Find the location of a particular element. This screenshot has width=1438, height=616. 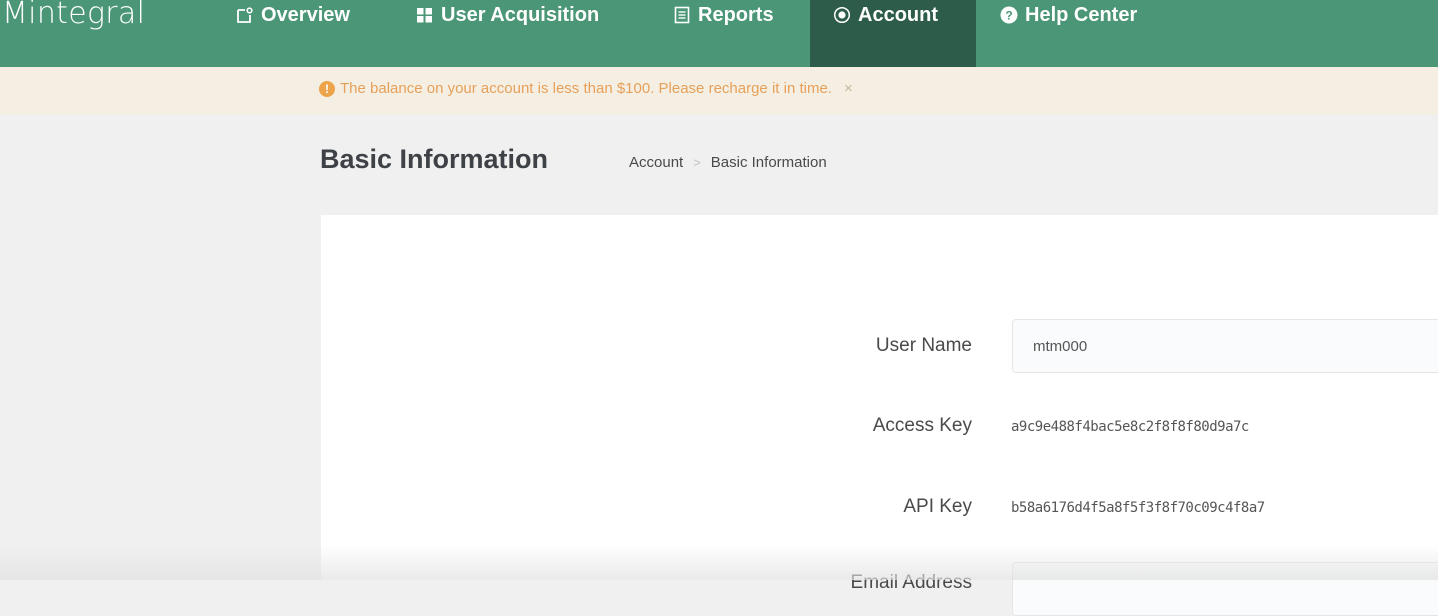

close-icon: × is located at coordinates (848, 88).